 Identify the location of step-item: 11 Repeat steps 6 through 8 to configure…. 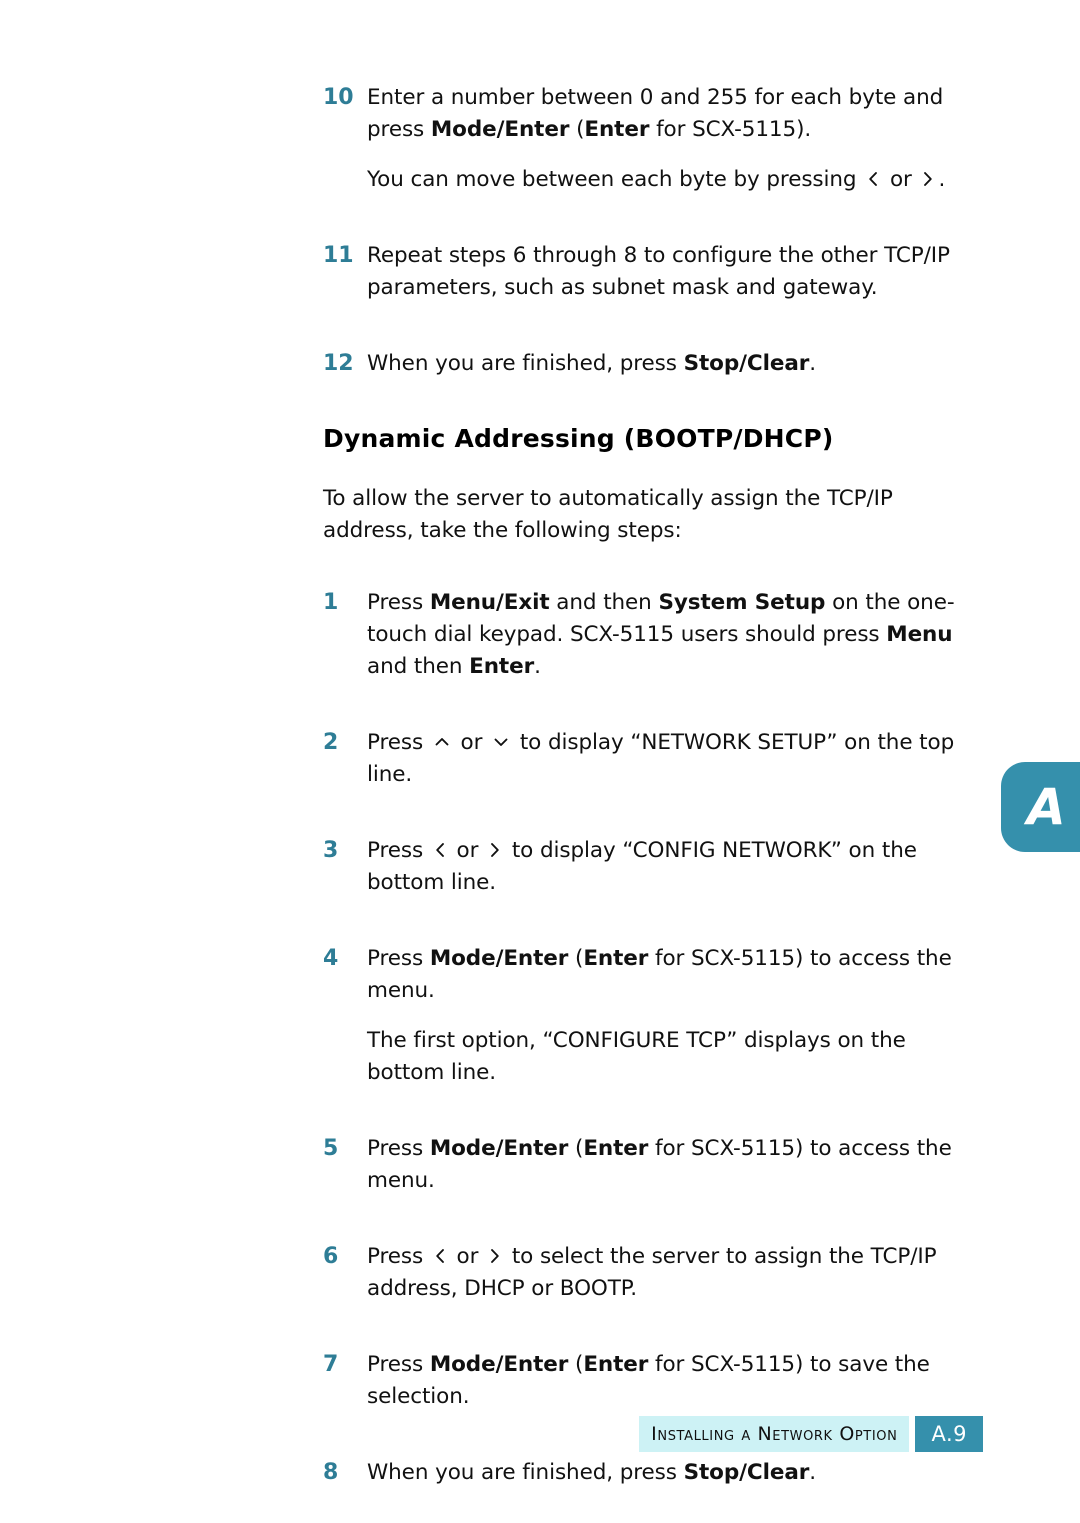
(653, 272).